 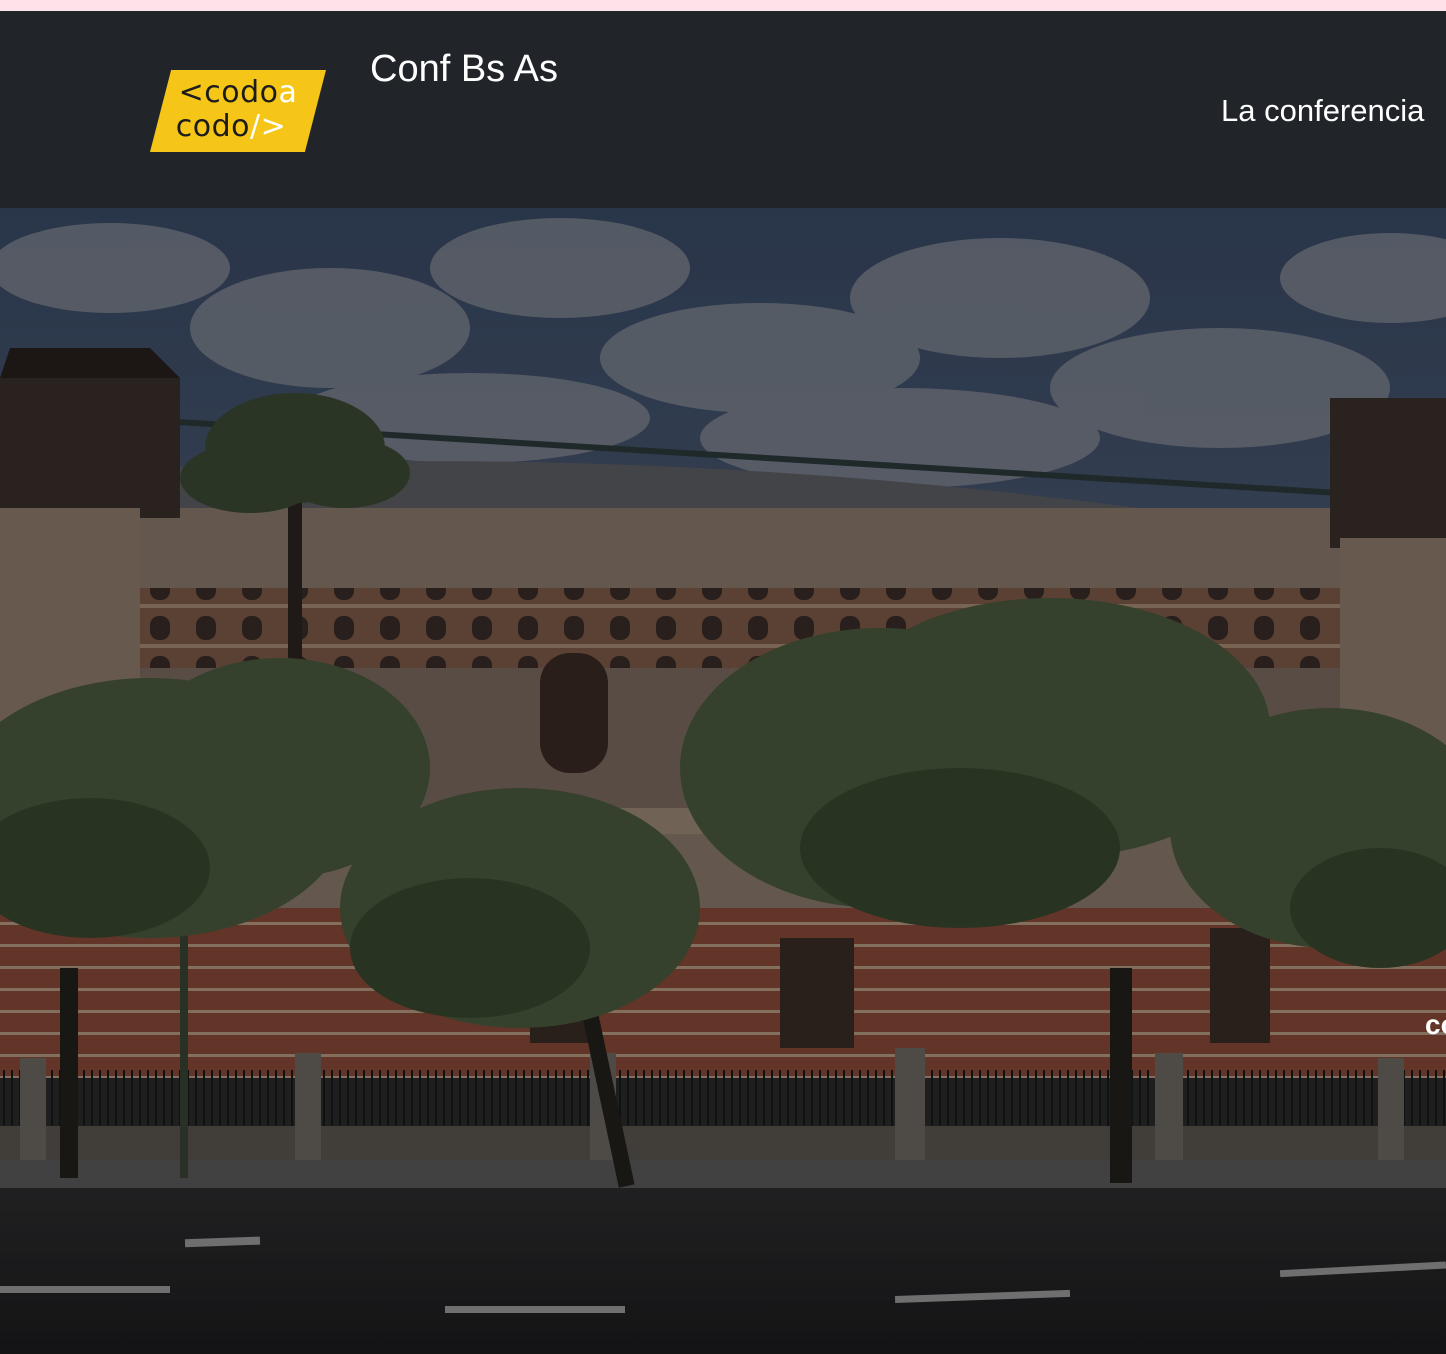 What do you see at coordinates (1435, 1024) in the screenshot?
I see `hero-overlay-text: co` at bounding box center [1435, 1024].